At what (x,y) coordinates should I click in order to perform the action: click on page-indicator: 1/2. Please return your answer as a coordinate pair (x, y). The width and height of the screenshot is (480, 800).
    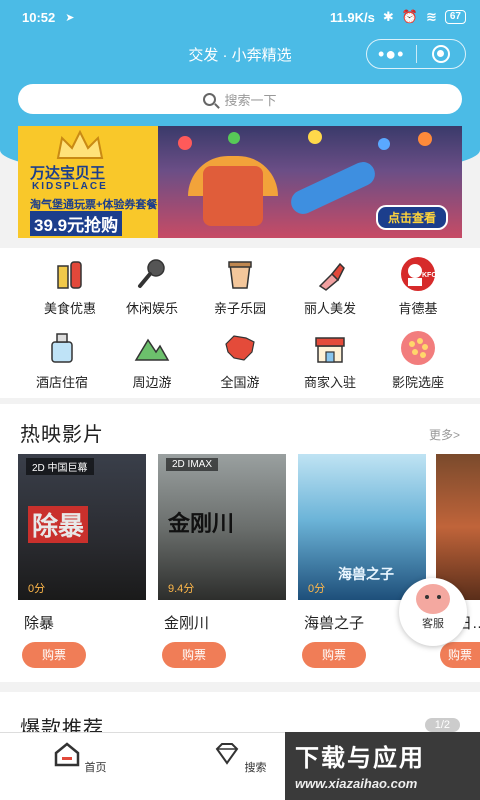
    Looking at the image, I should click on (442, 725).